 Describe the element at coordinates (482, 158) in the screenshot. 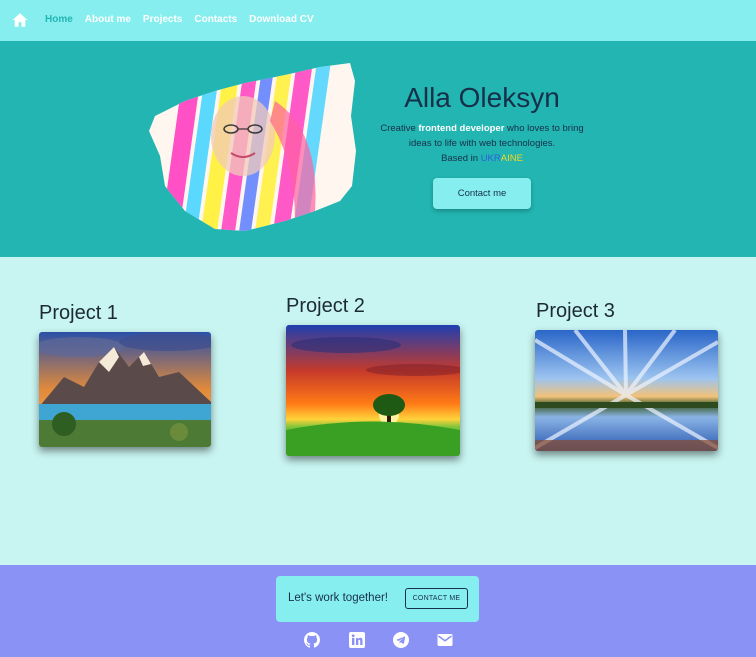

I see `hero-location: Based in UKRAINE` at that location.